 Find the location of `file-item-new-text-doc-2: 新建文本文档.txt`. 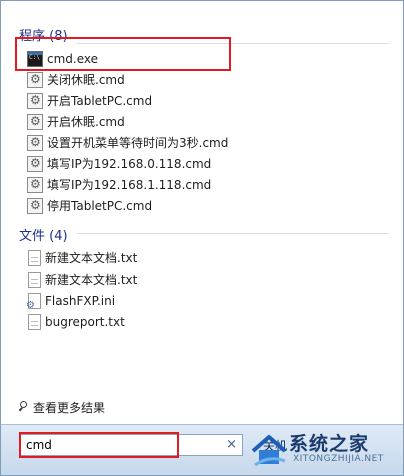

file-item-new-text-doc-2: 新建文本文档.txt is located at coordinates (207, 279).